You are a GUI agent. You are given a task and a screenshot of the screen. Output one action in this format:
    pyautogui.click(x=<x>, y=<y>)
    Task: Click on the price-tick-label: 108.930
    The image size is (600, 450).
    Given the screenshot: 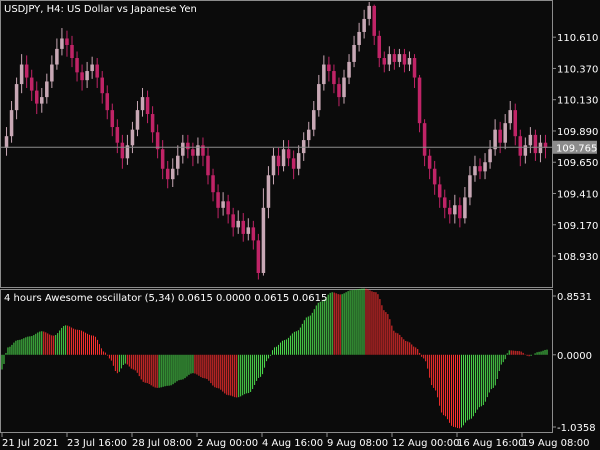 What is the action you would take?
    pyautogui.click(x=577, y=257)
    